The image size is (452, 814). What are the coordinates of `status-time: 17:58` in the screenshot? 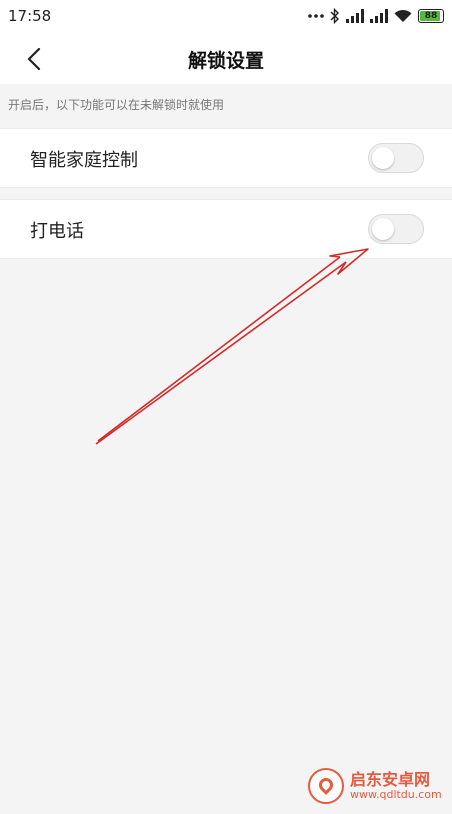 It's located at (30, 16).